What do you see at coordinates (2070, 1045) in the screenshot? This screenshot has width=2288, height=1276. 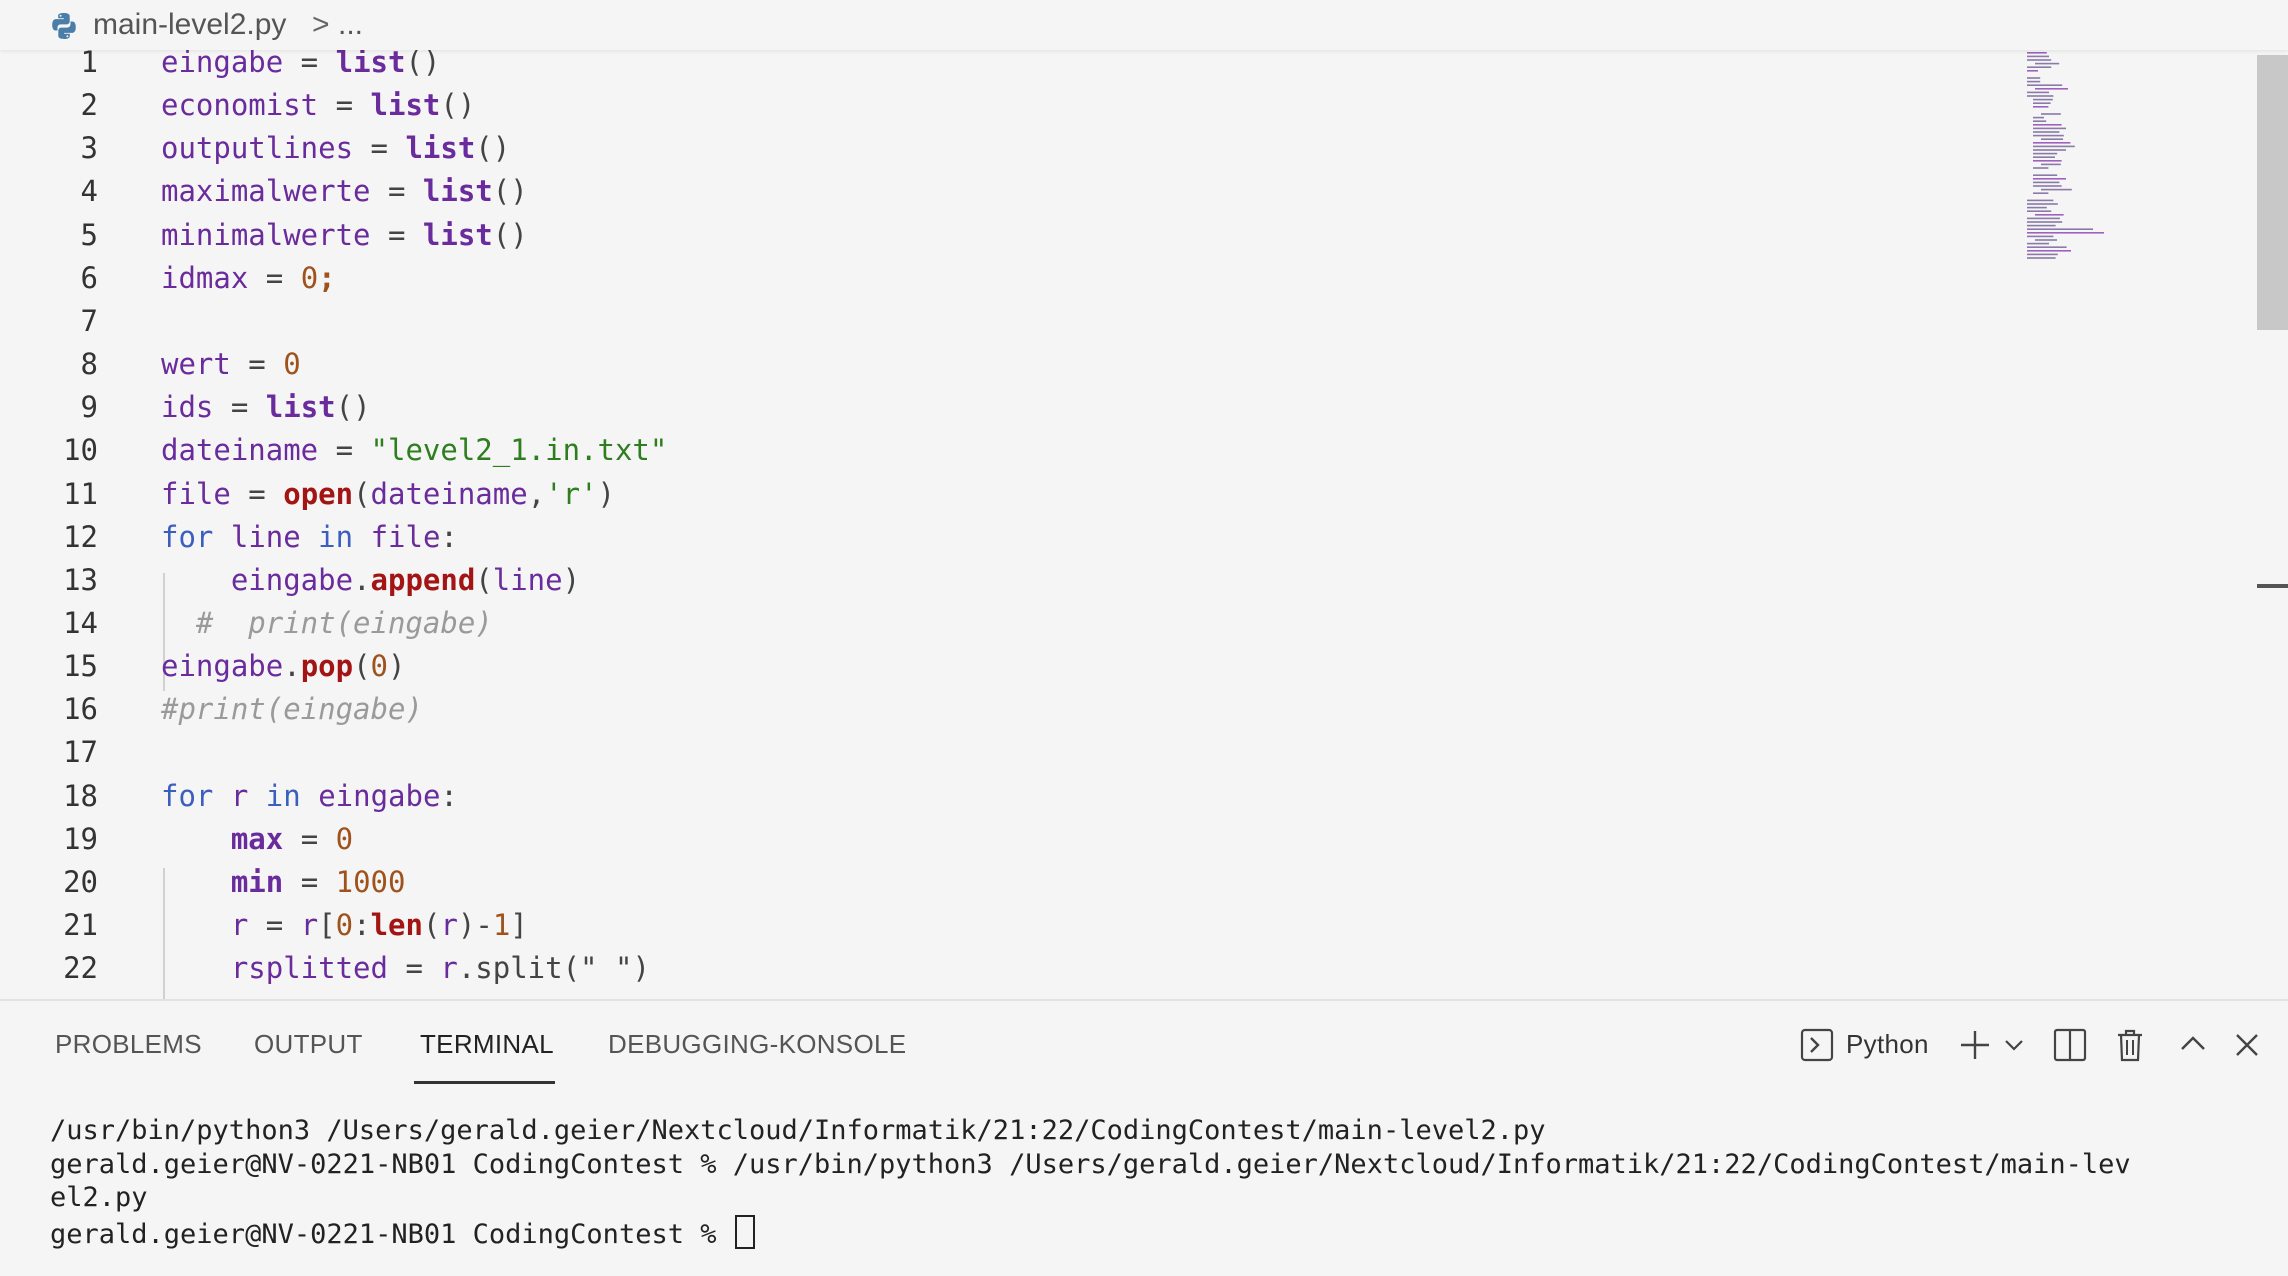 I see `split-terminal-icon` at bounding box center [2070, 1045].